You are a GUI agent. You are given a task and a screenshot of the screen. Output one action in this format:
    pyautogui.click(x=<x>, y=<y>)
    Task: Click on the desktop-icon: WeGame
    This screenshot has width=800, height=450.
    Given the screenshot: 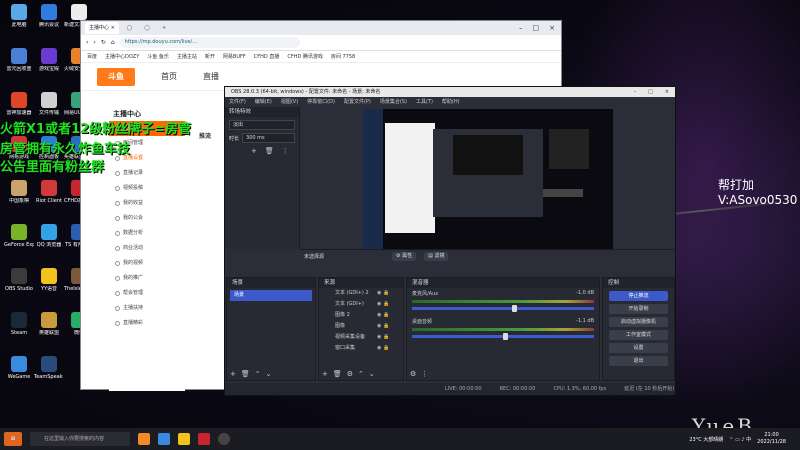 What is the action you would take?
    pyautogui.click(x=19, y=373)
    